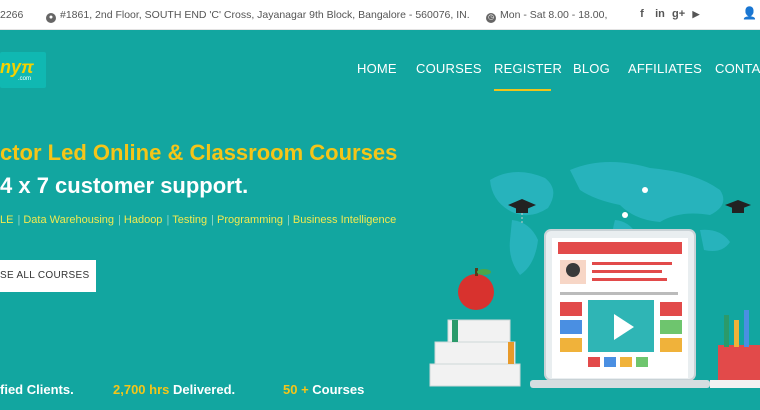 The width and height of the screenshot is (760, 410). What do you see at coordinates (476, 289) in the screenshot?
I see `apple-icon` at bounding box center [476, 289].